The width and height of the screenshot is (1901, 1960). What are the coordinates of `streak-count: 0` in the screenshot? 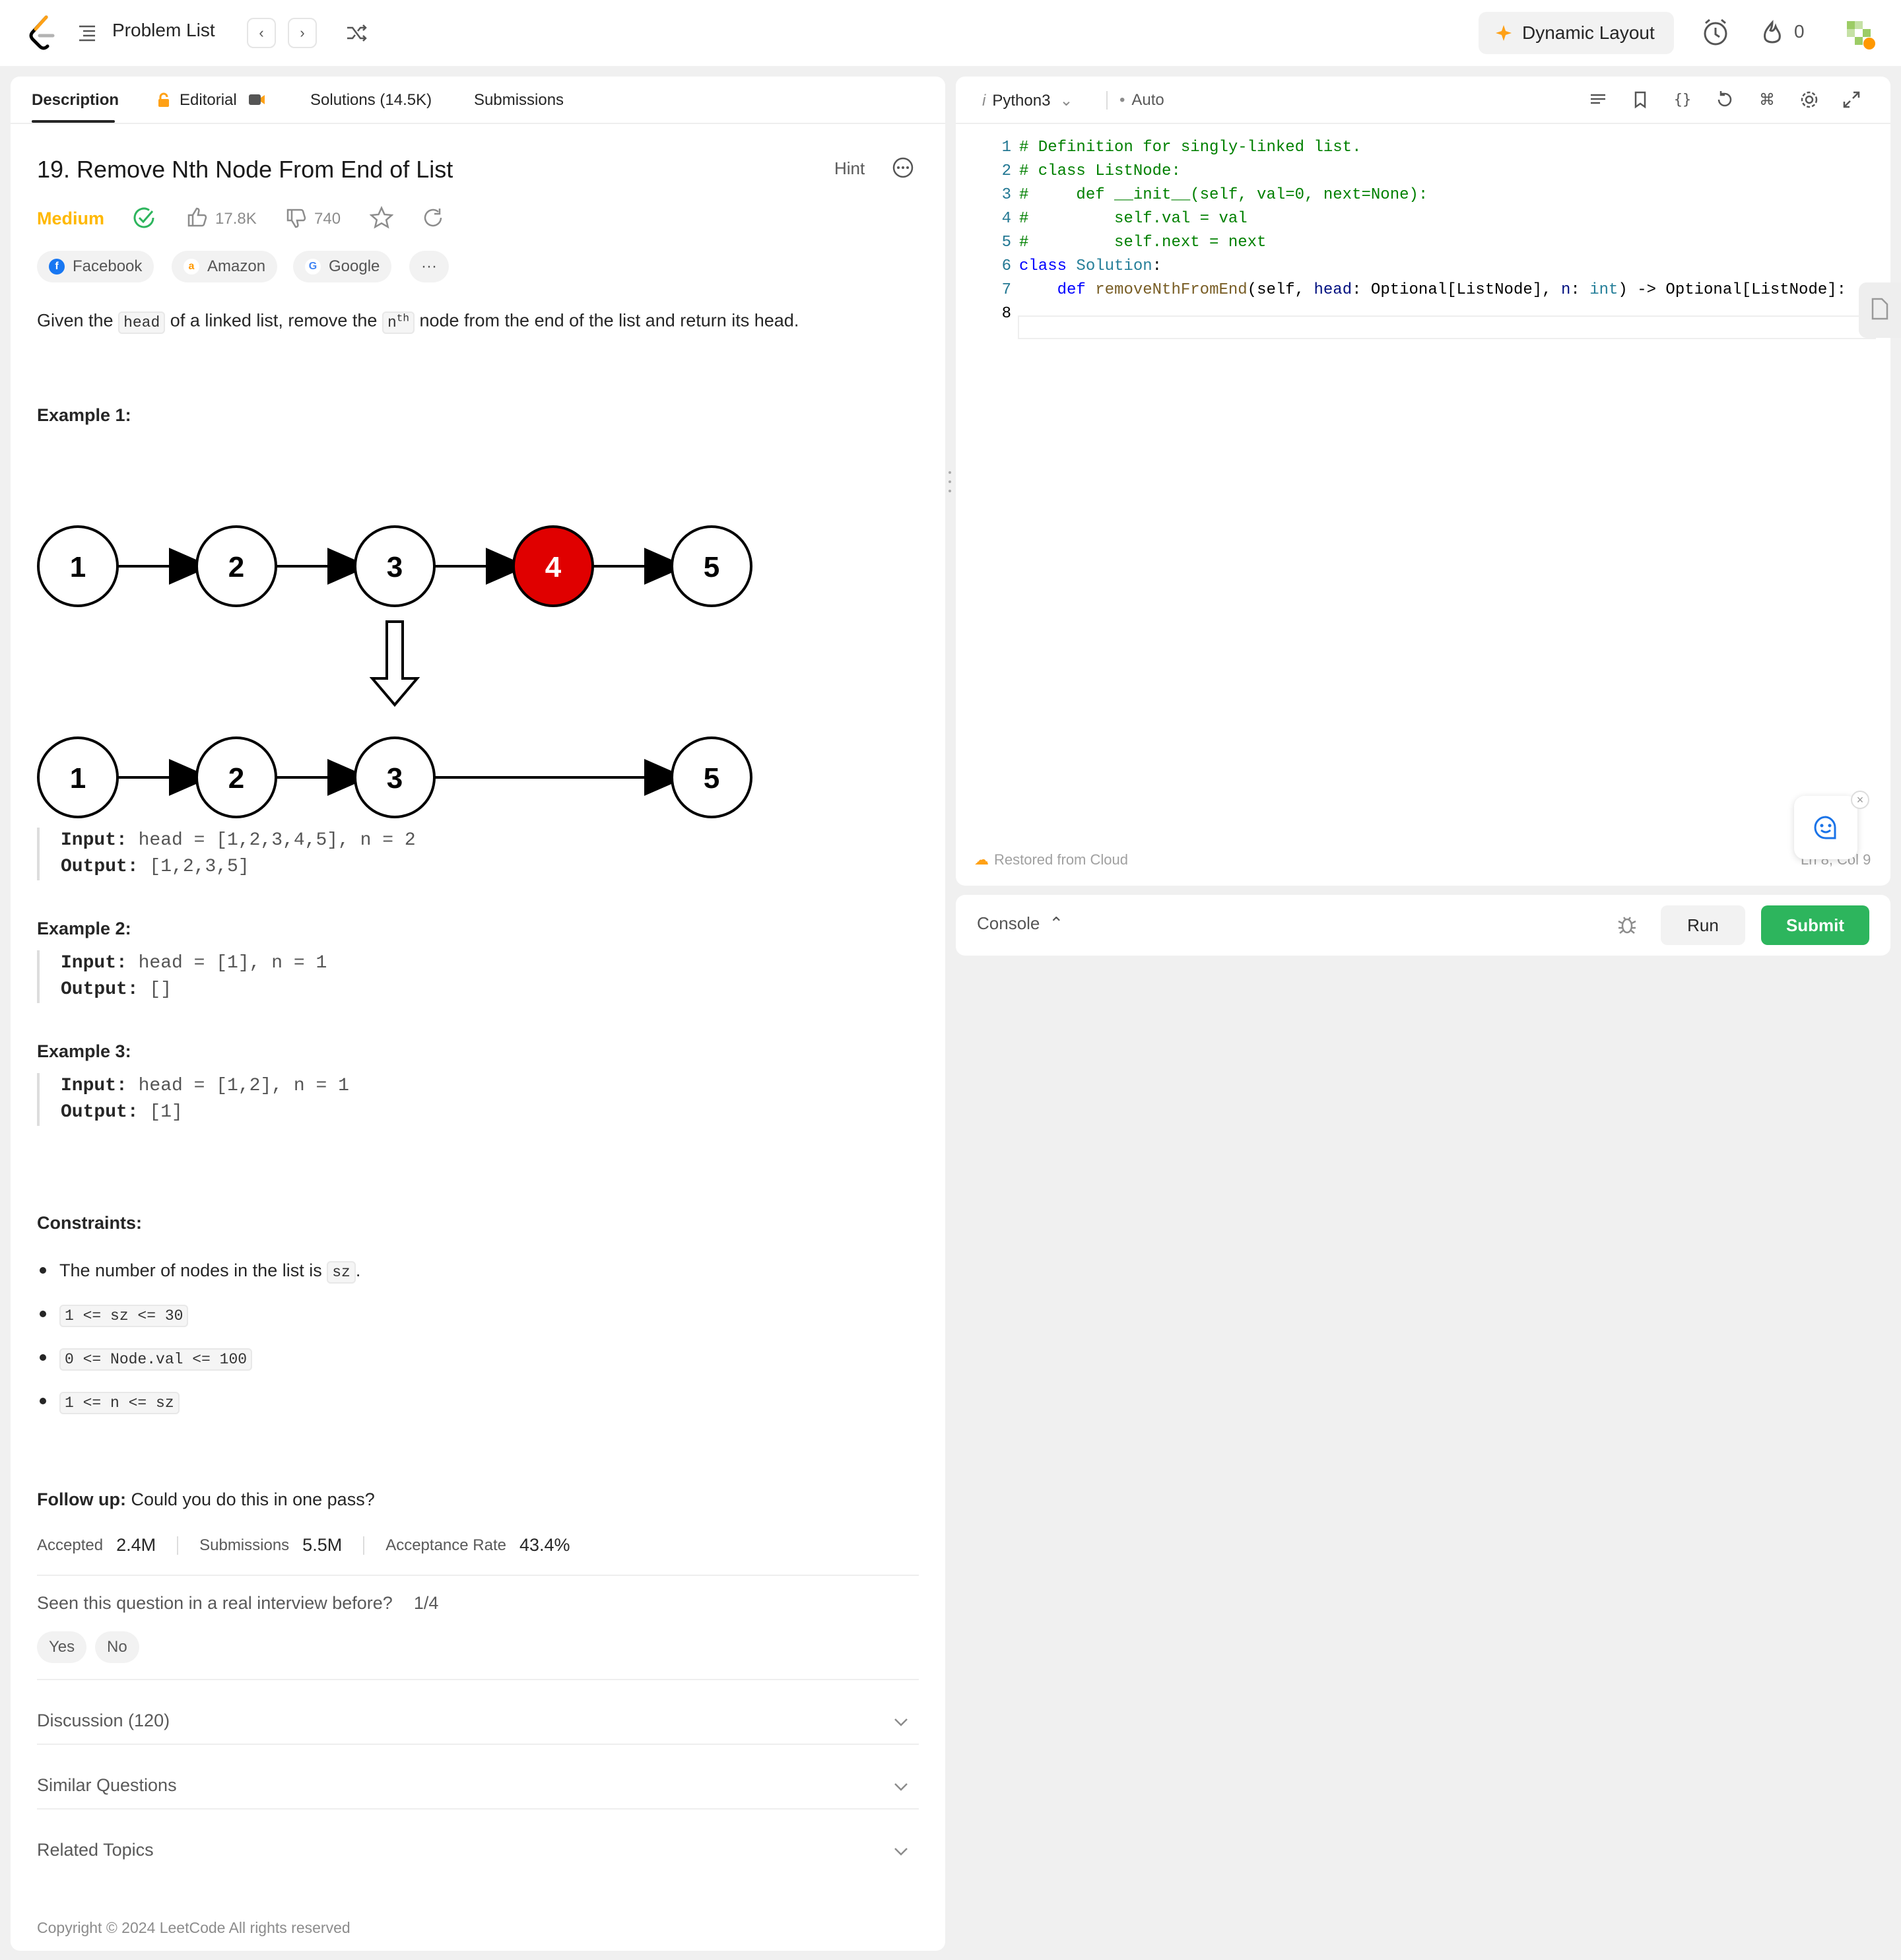 It's located at (1799, 32).